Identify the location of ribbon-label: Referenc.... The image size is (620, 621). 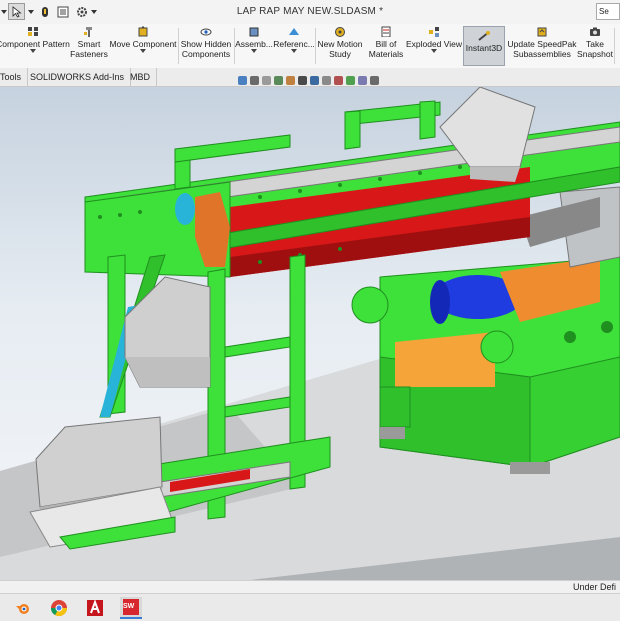
(294, 44).